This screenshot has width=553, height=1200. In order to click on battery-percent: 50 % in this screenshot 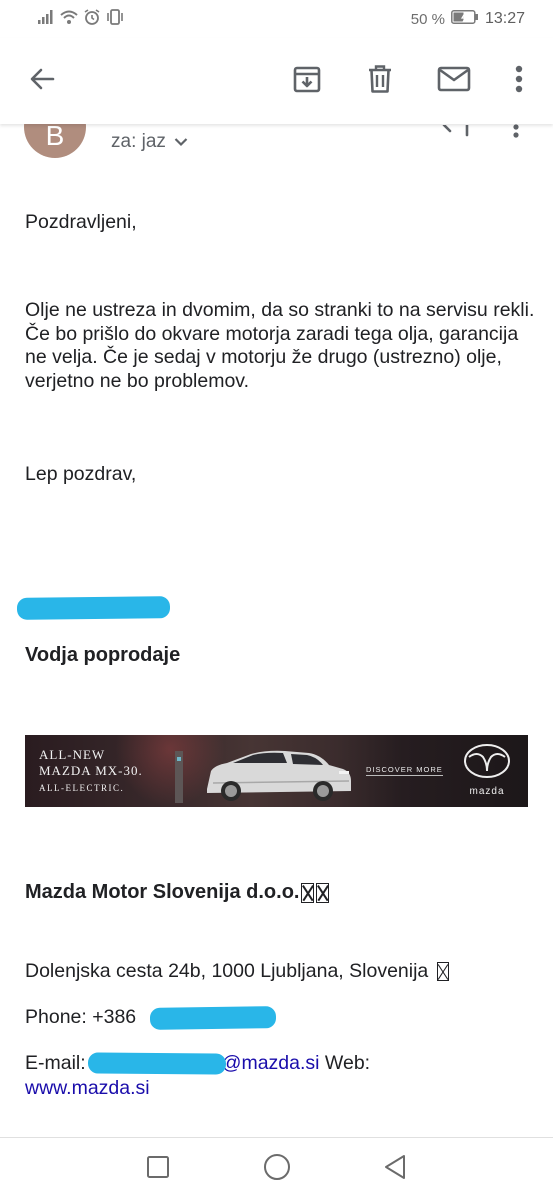, I will do `click(427, 19)`.